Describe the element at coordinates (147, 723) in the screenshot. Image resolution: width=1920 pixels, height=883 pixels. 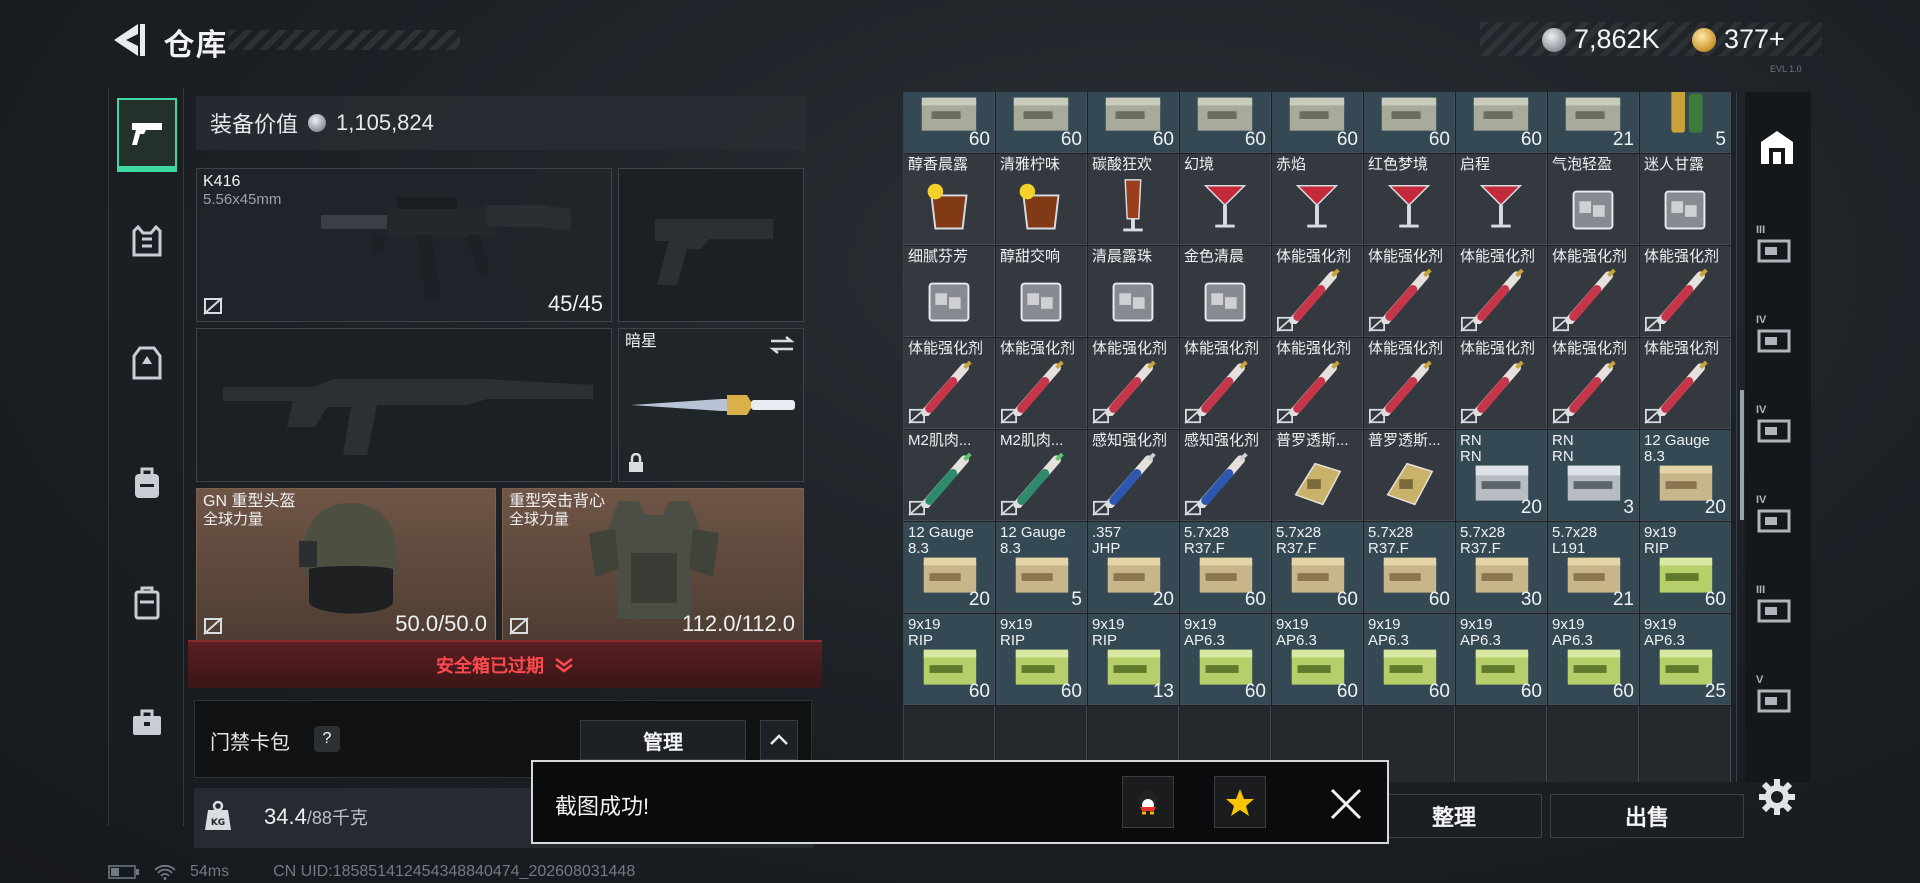
I see `rail-briefcase-button` at that location.